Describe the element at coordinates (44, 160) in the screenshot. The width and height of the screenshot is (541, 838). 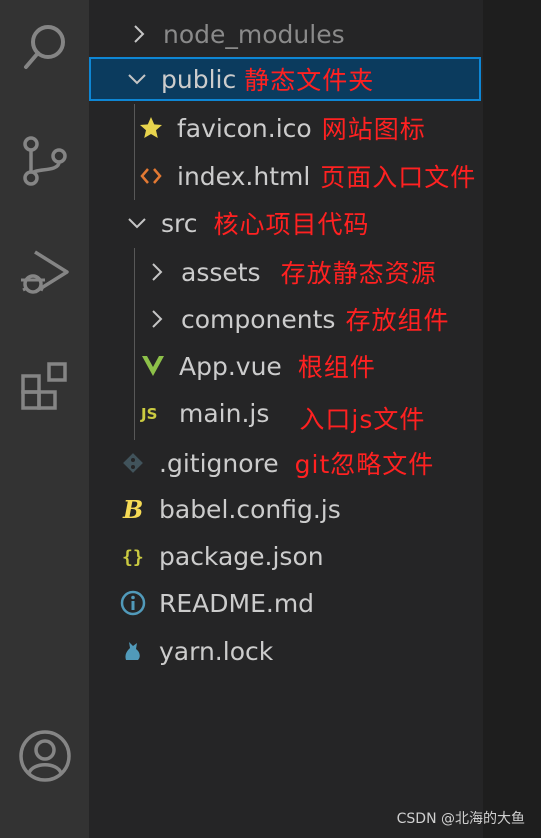
I see `source-control-icon` at that location.